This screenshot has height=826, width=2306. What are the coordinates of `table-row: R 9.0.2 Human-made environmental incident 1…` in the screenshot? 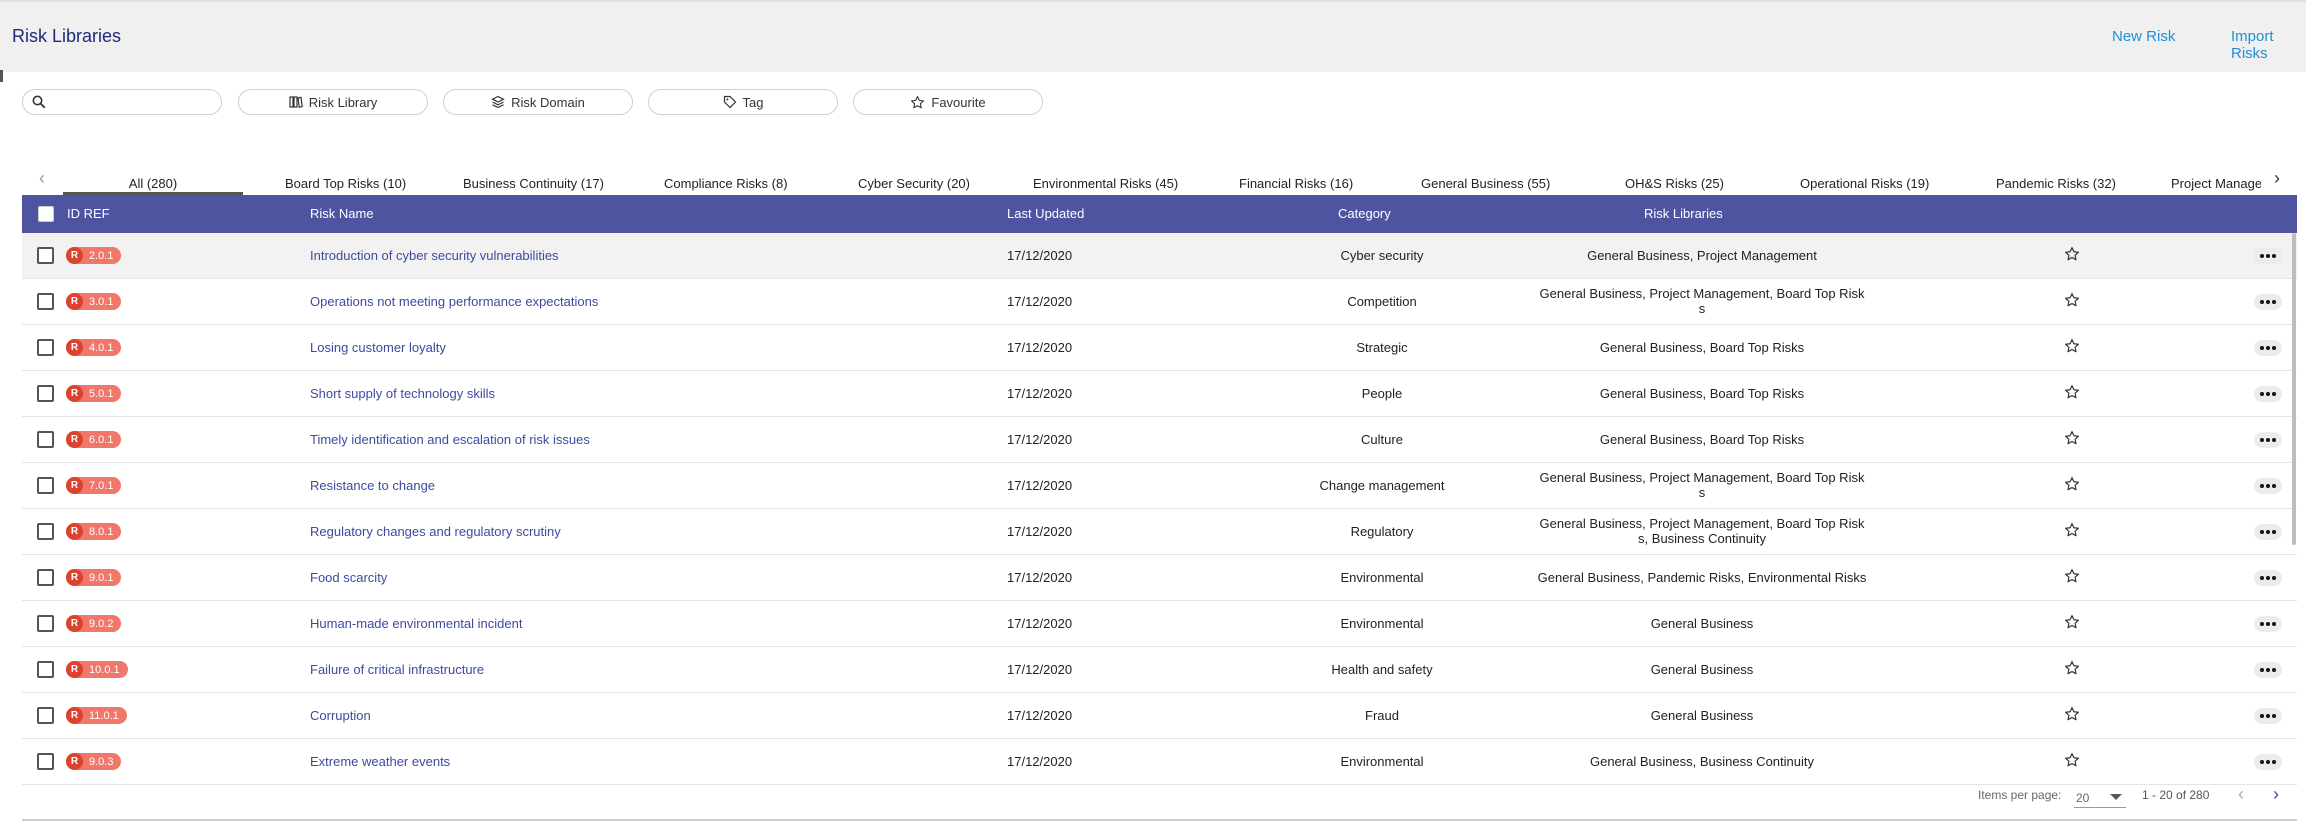 It's located at (1159, 624).